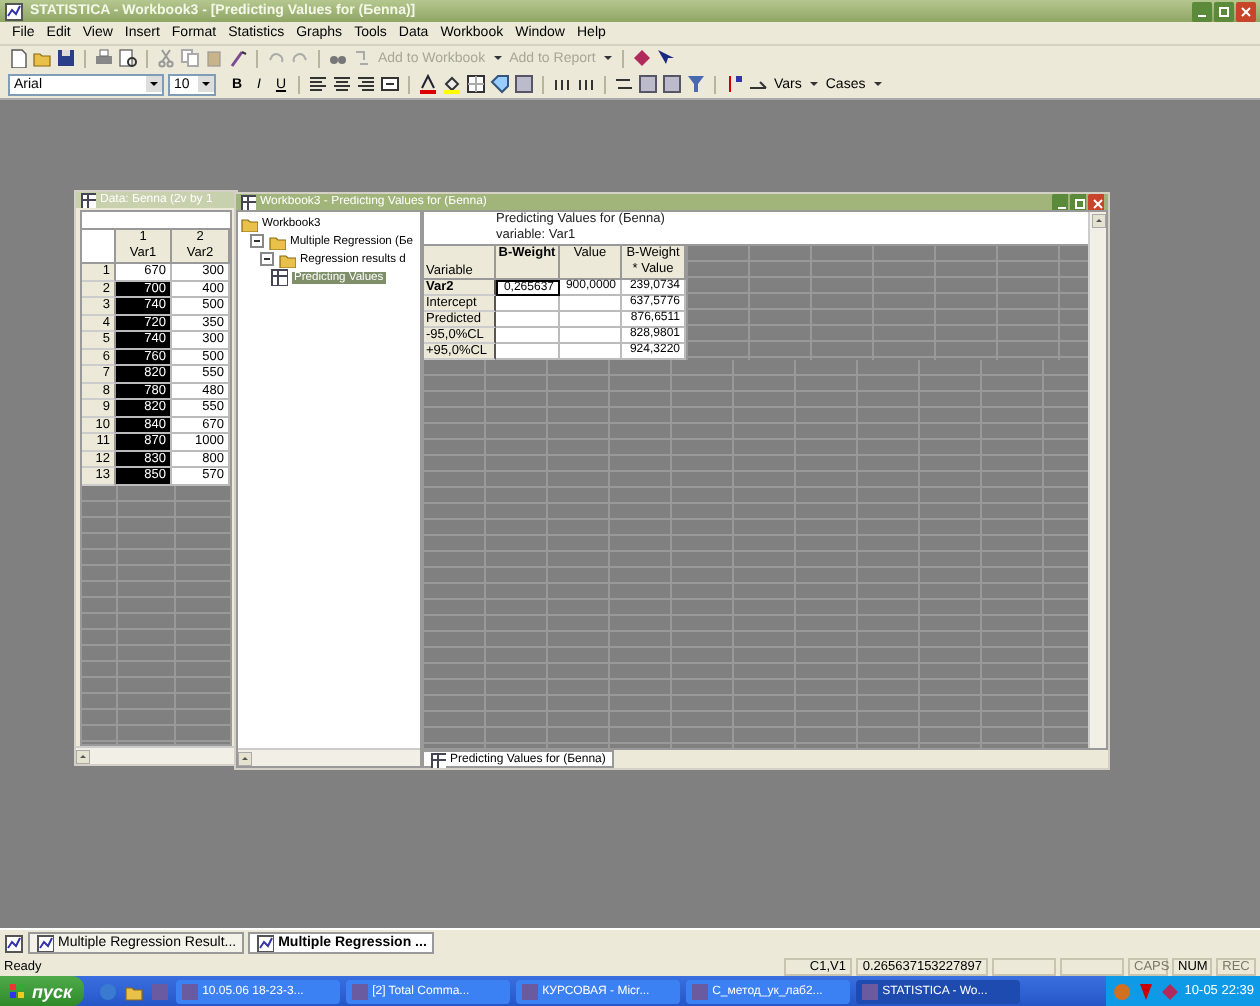 This screenshot has height=1006, width=1260. I want to click on merge-icon, so click(390, 84).